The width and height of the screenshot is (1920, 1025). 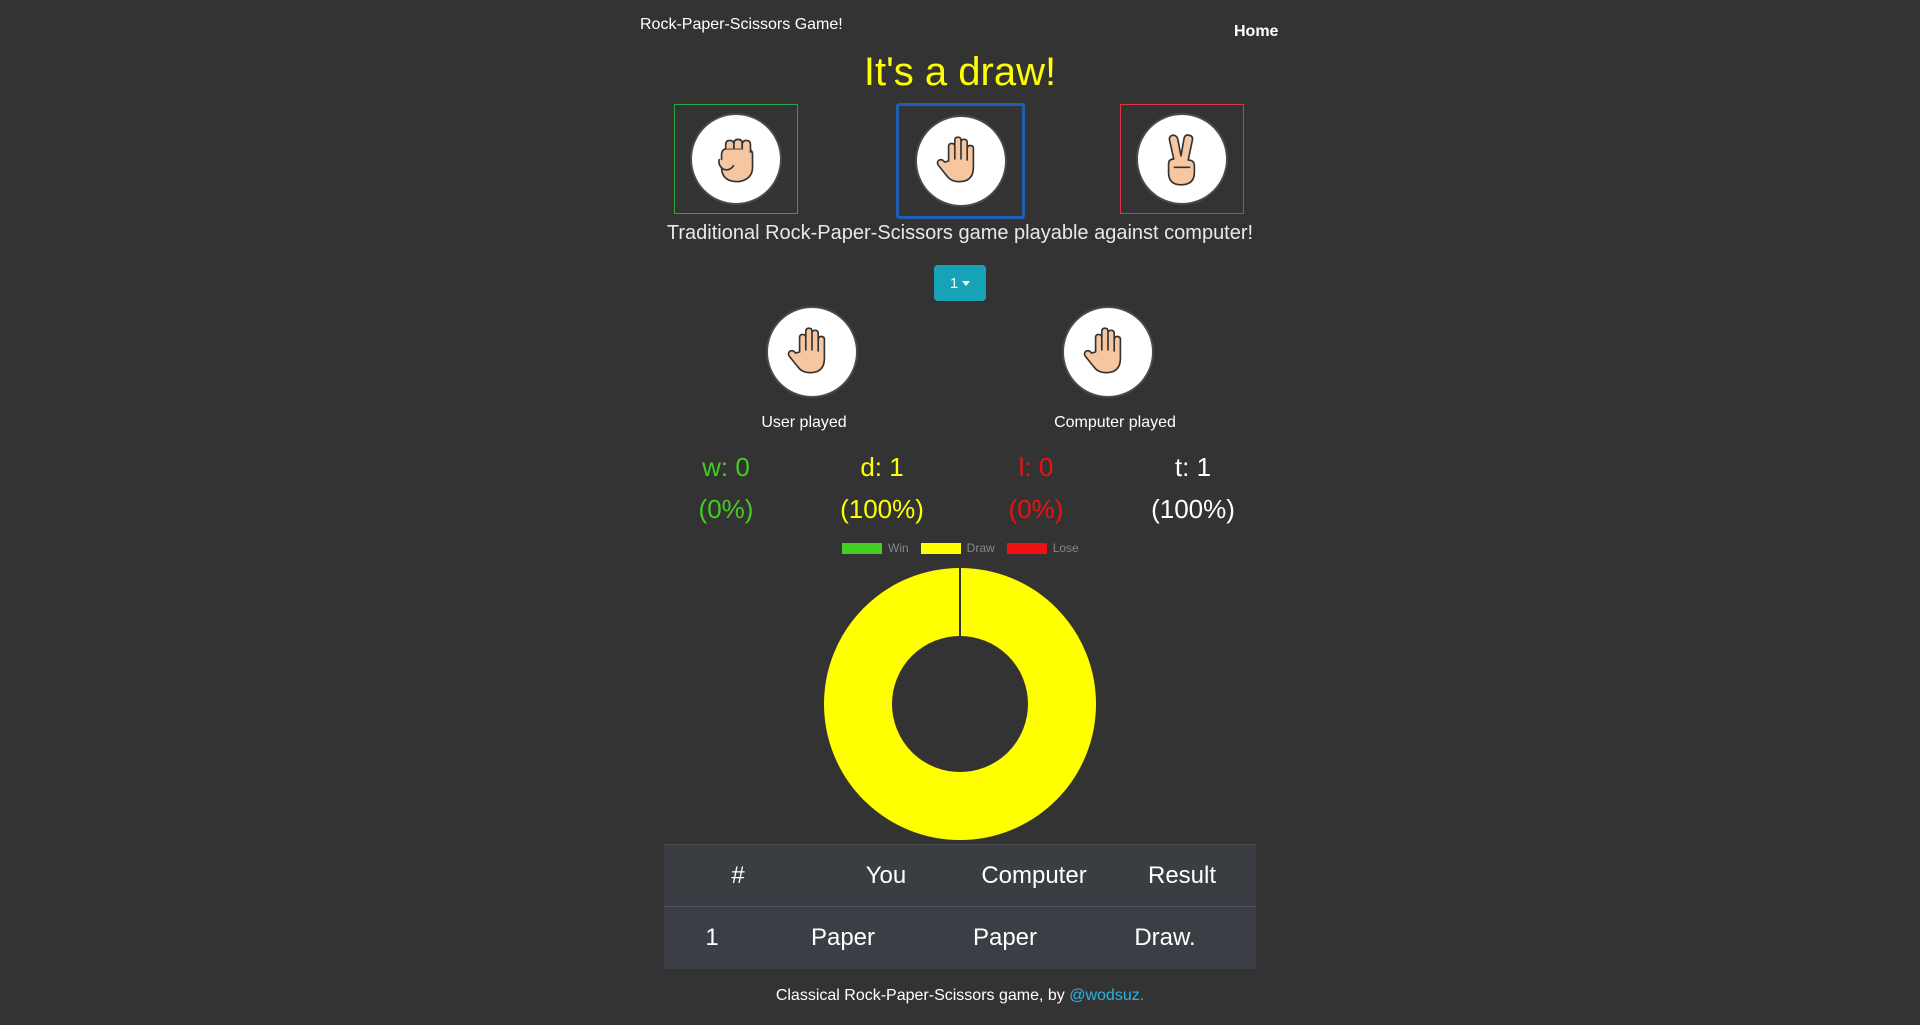 I want to click on navbar-brand: Rock-Paper-Scissors Game!, so click(x=741, y=25).